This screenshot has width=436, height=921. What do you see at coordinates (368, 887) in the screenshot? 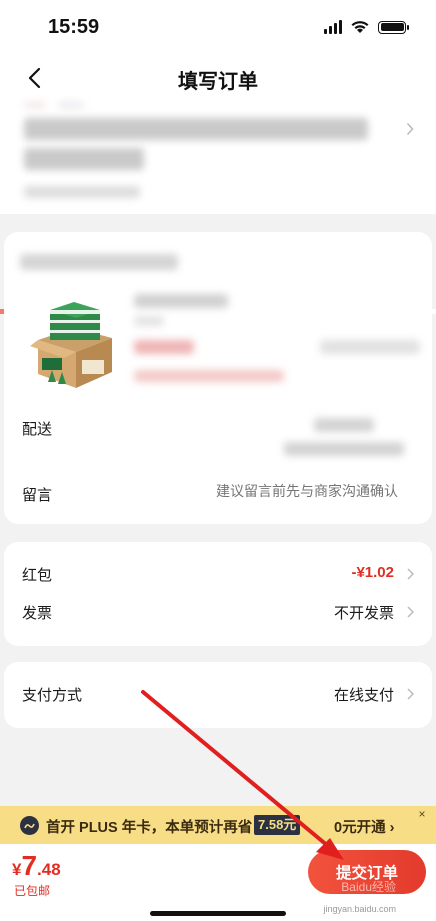
I see `watermark-brand: Baidu经验` at bounding box center [368, 887].